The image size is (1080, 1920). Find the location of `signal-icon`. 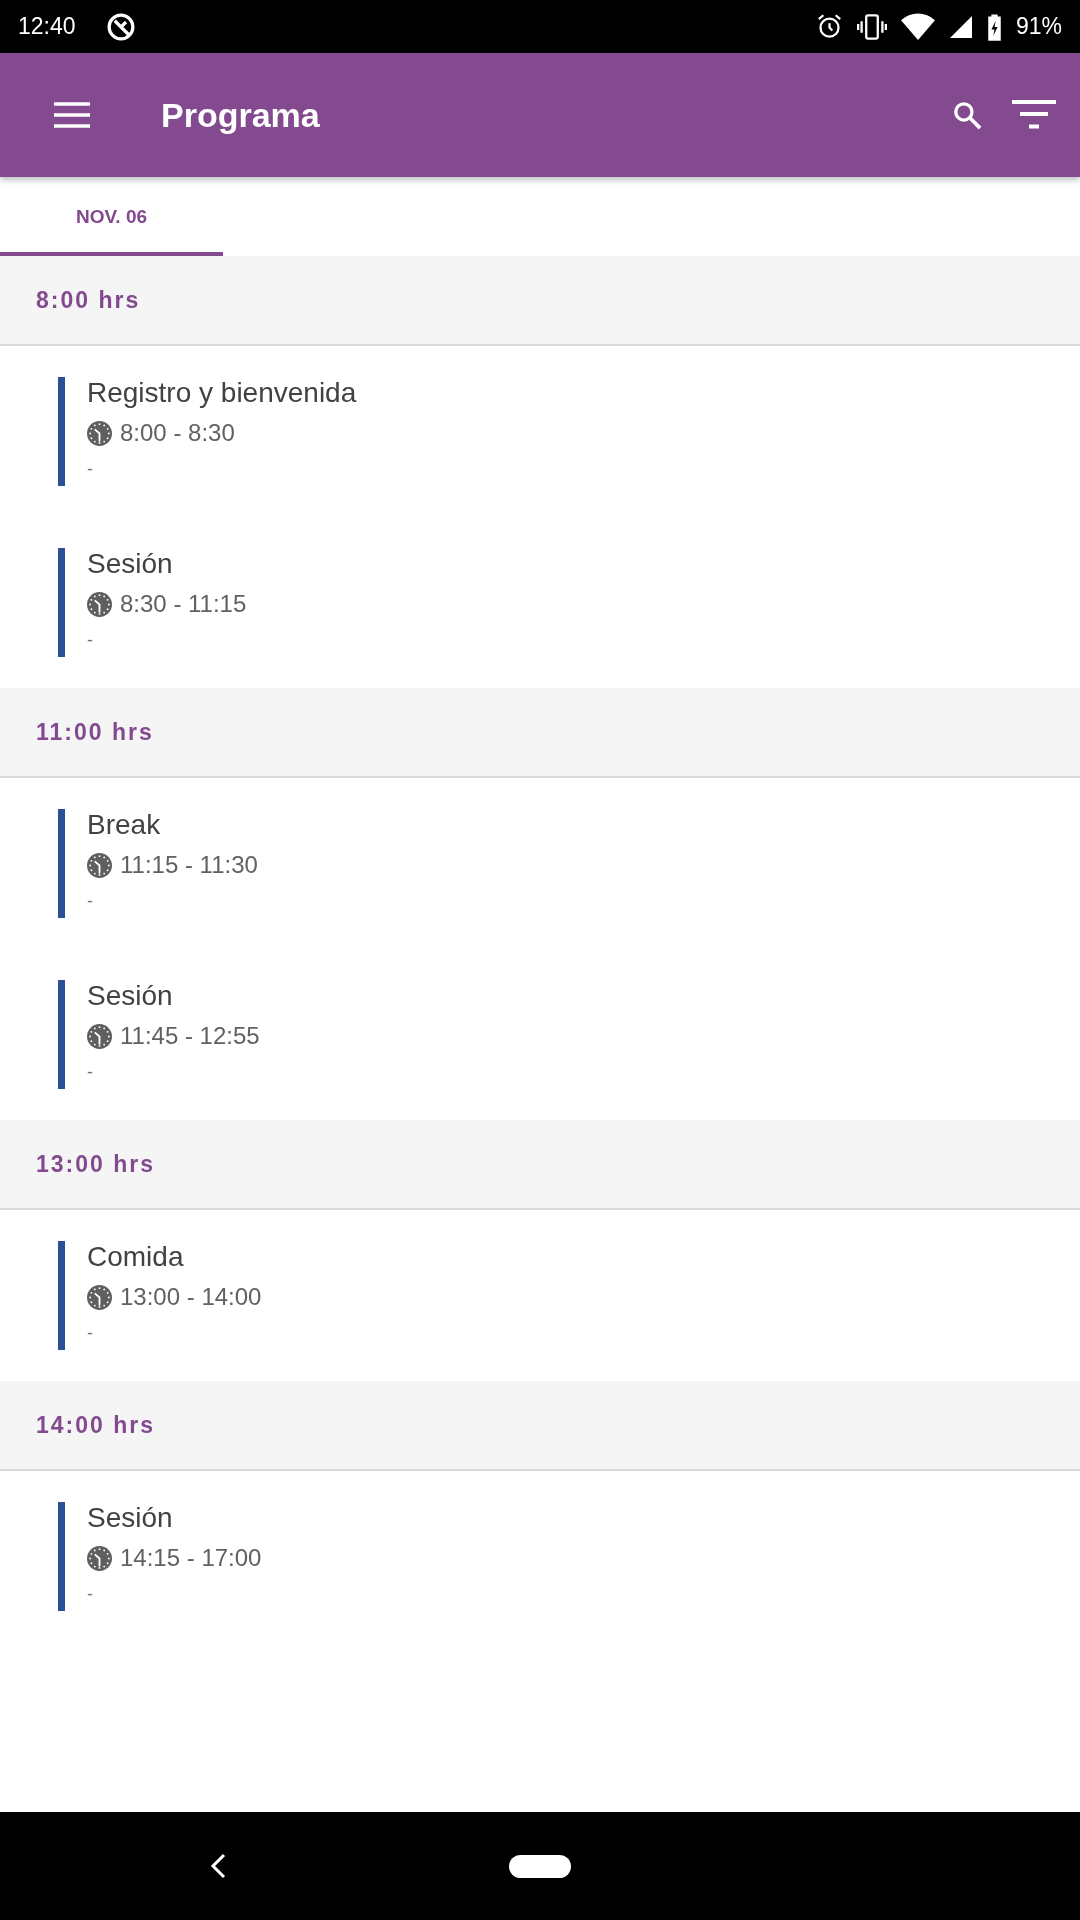

signal-icon is located at coordinates (960, 26).